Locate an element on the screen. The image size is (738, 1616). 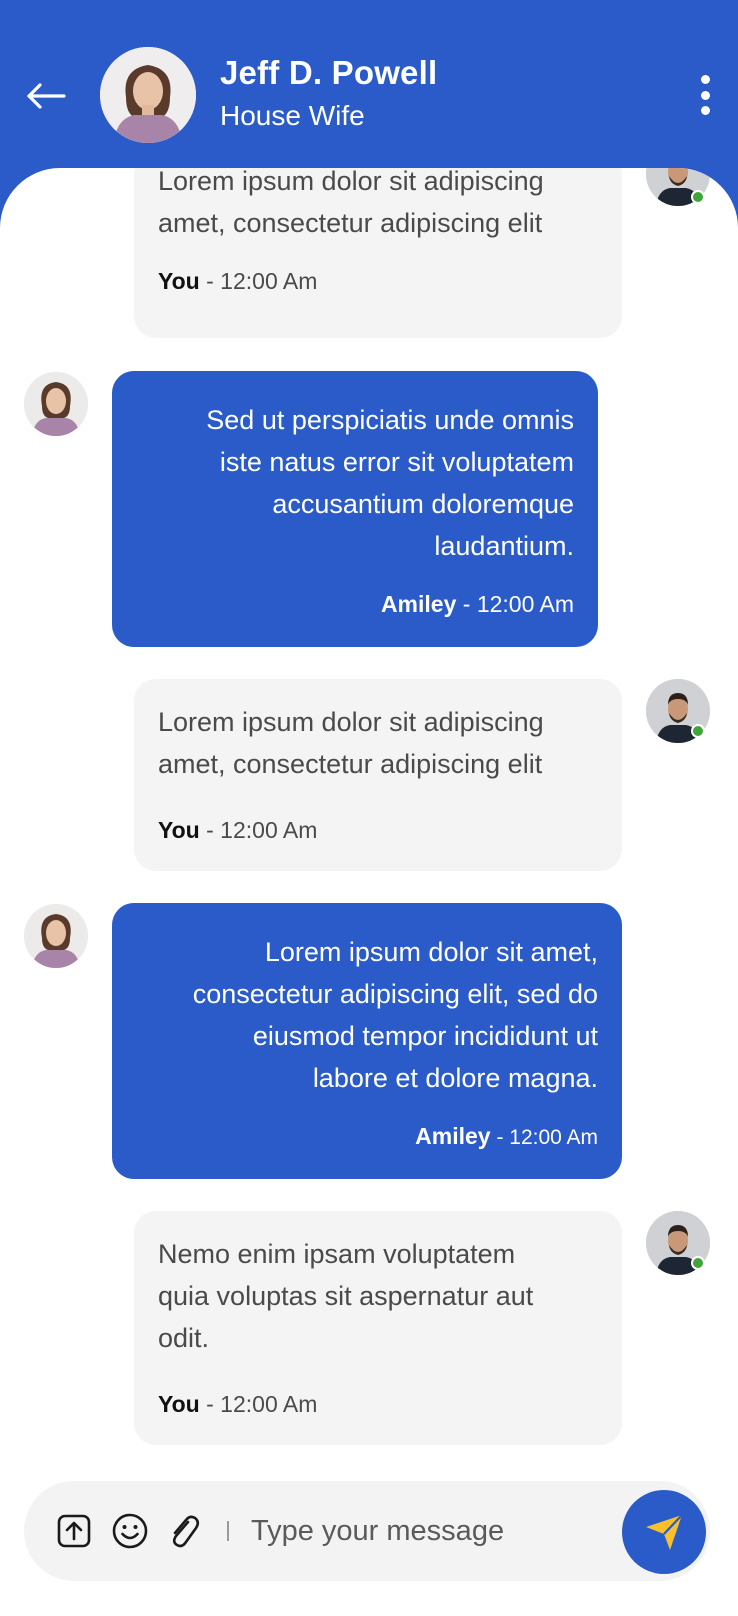
upload-icon is located at coordinates (74, 1531).